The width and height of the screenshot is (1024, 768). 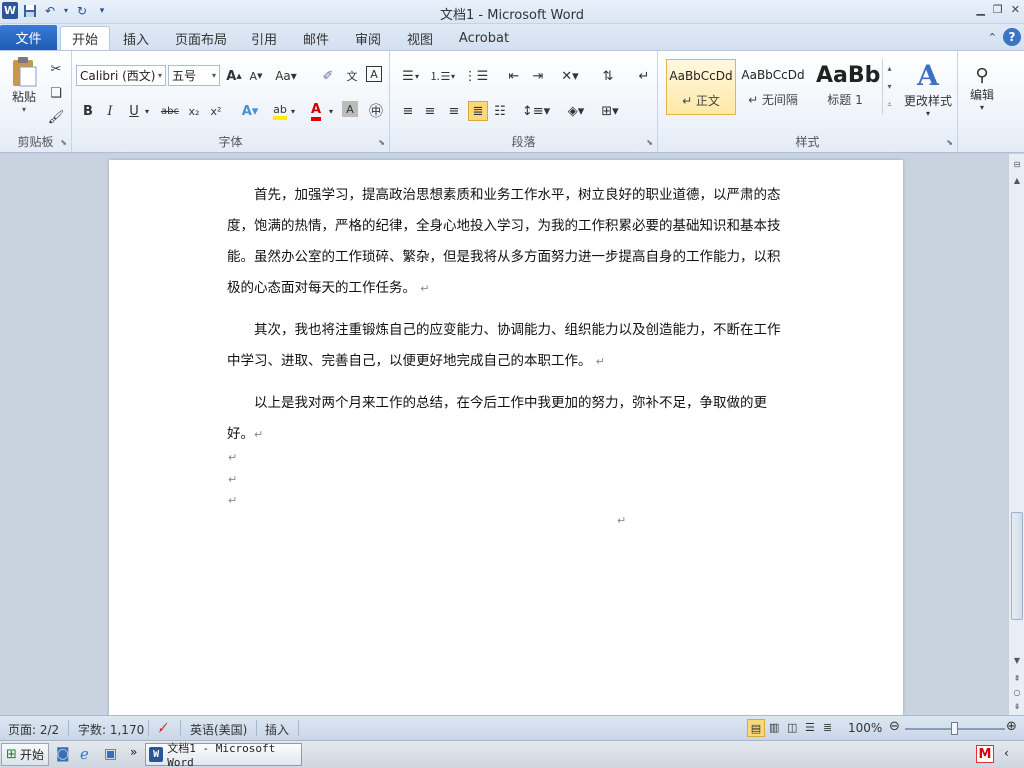 I want to click on shading-icon: ◈▾, so click(x=576, y=111).